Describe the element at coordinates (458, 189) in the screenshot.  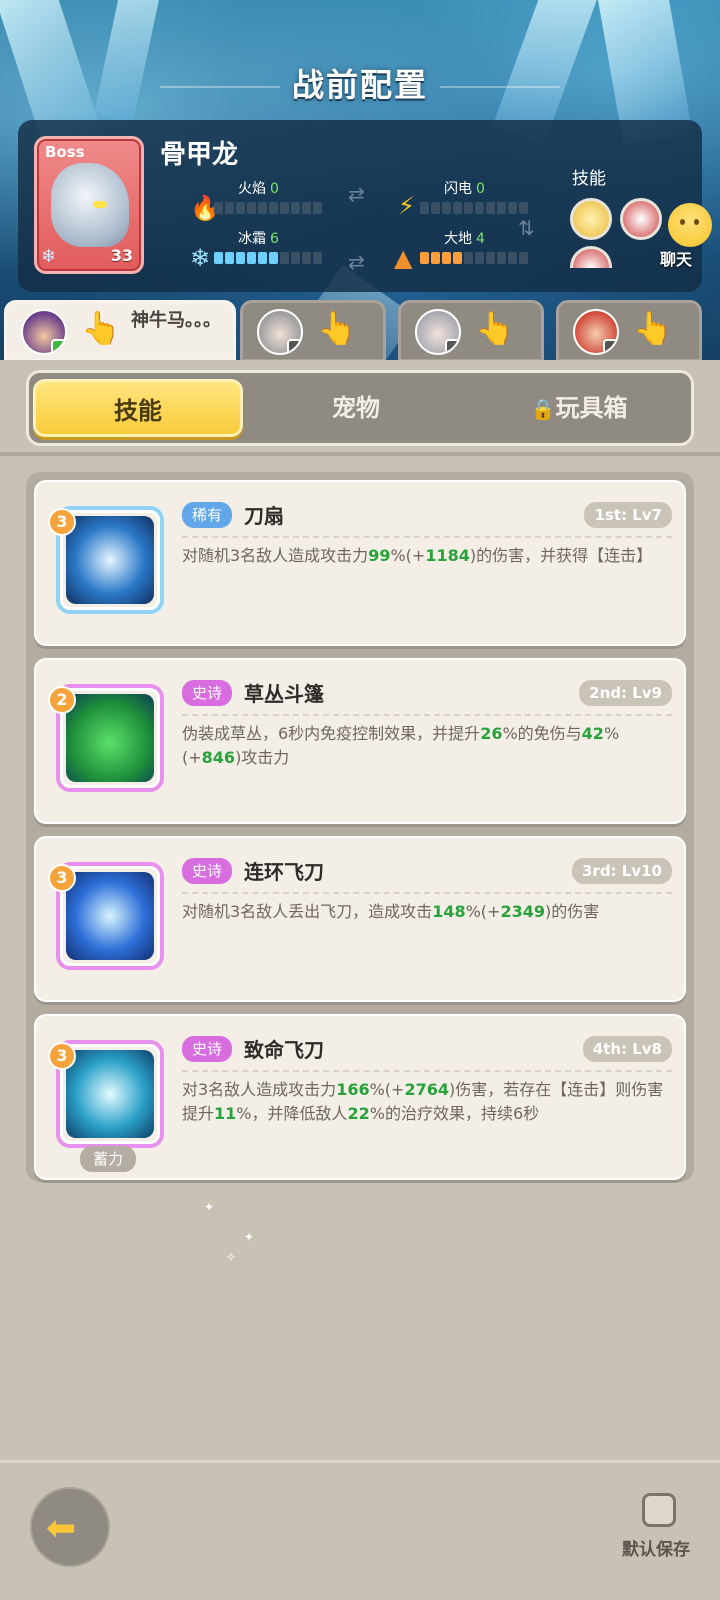
I see `lightning-label: 闪电` at that location.